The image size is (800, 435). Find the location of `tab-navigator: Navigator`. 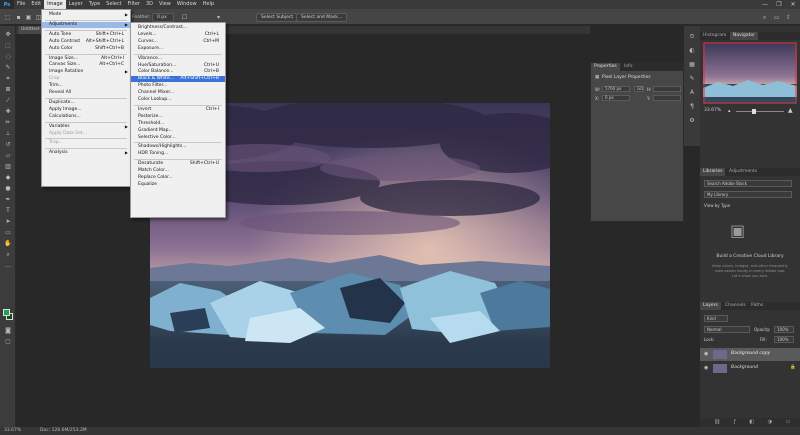

tab-navigator: Navigator is located at coordinates (744, 36).